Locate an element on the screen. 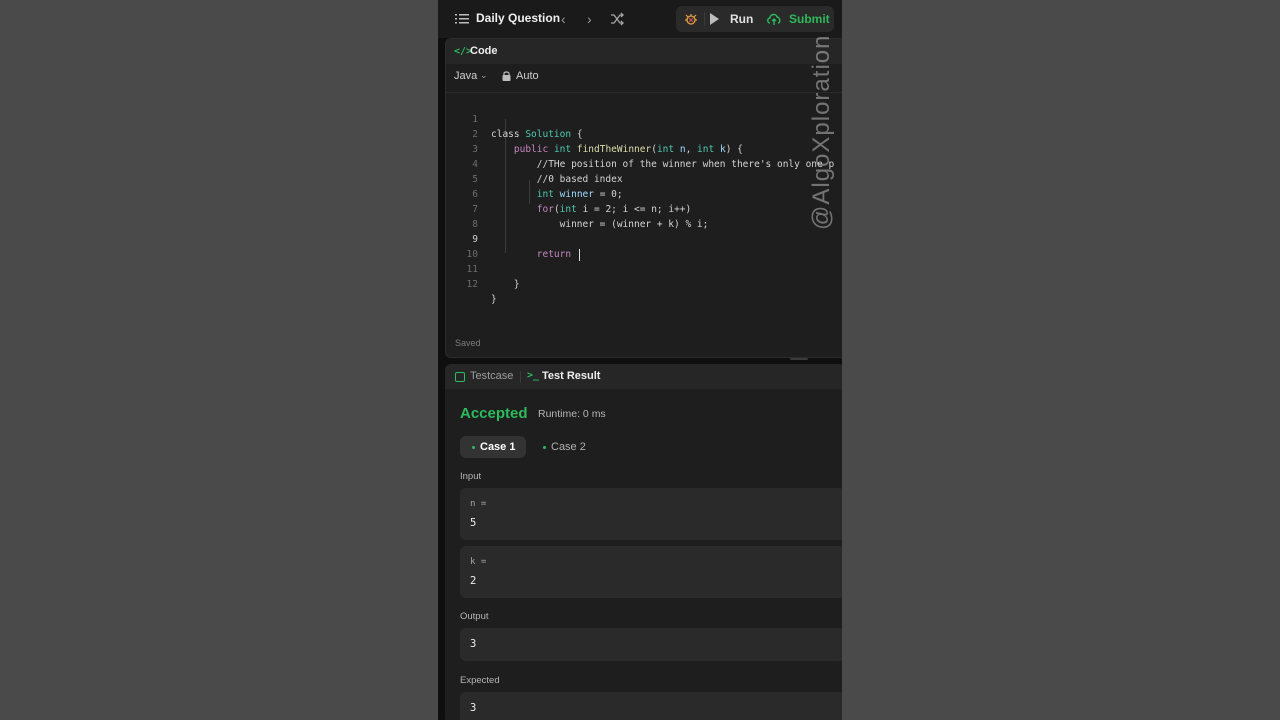 The image size is (1280, 720). chevron-down-icon: ⌄ is located at coordinates (484, 75).